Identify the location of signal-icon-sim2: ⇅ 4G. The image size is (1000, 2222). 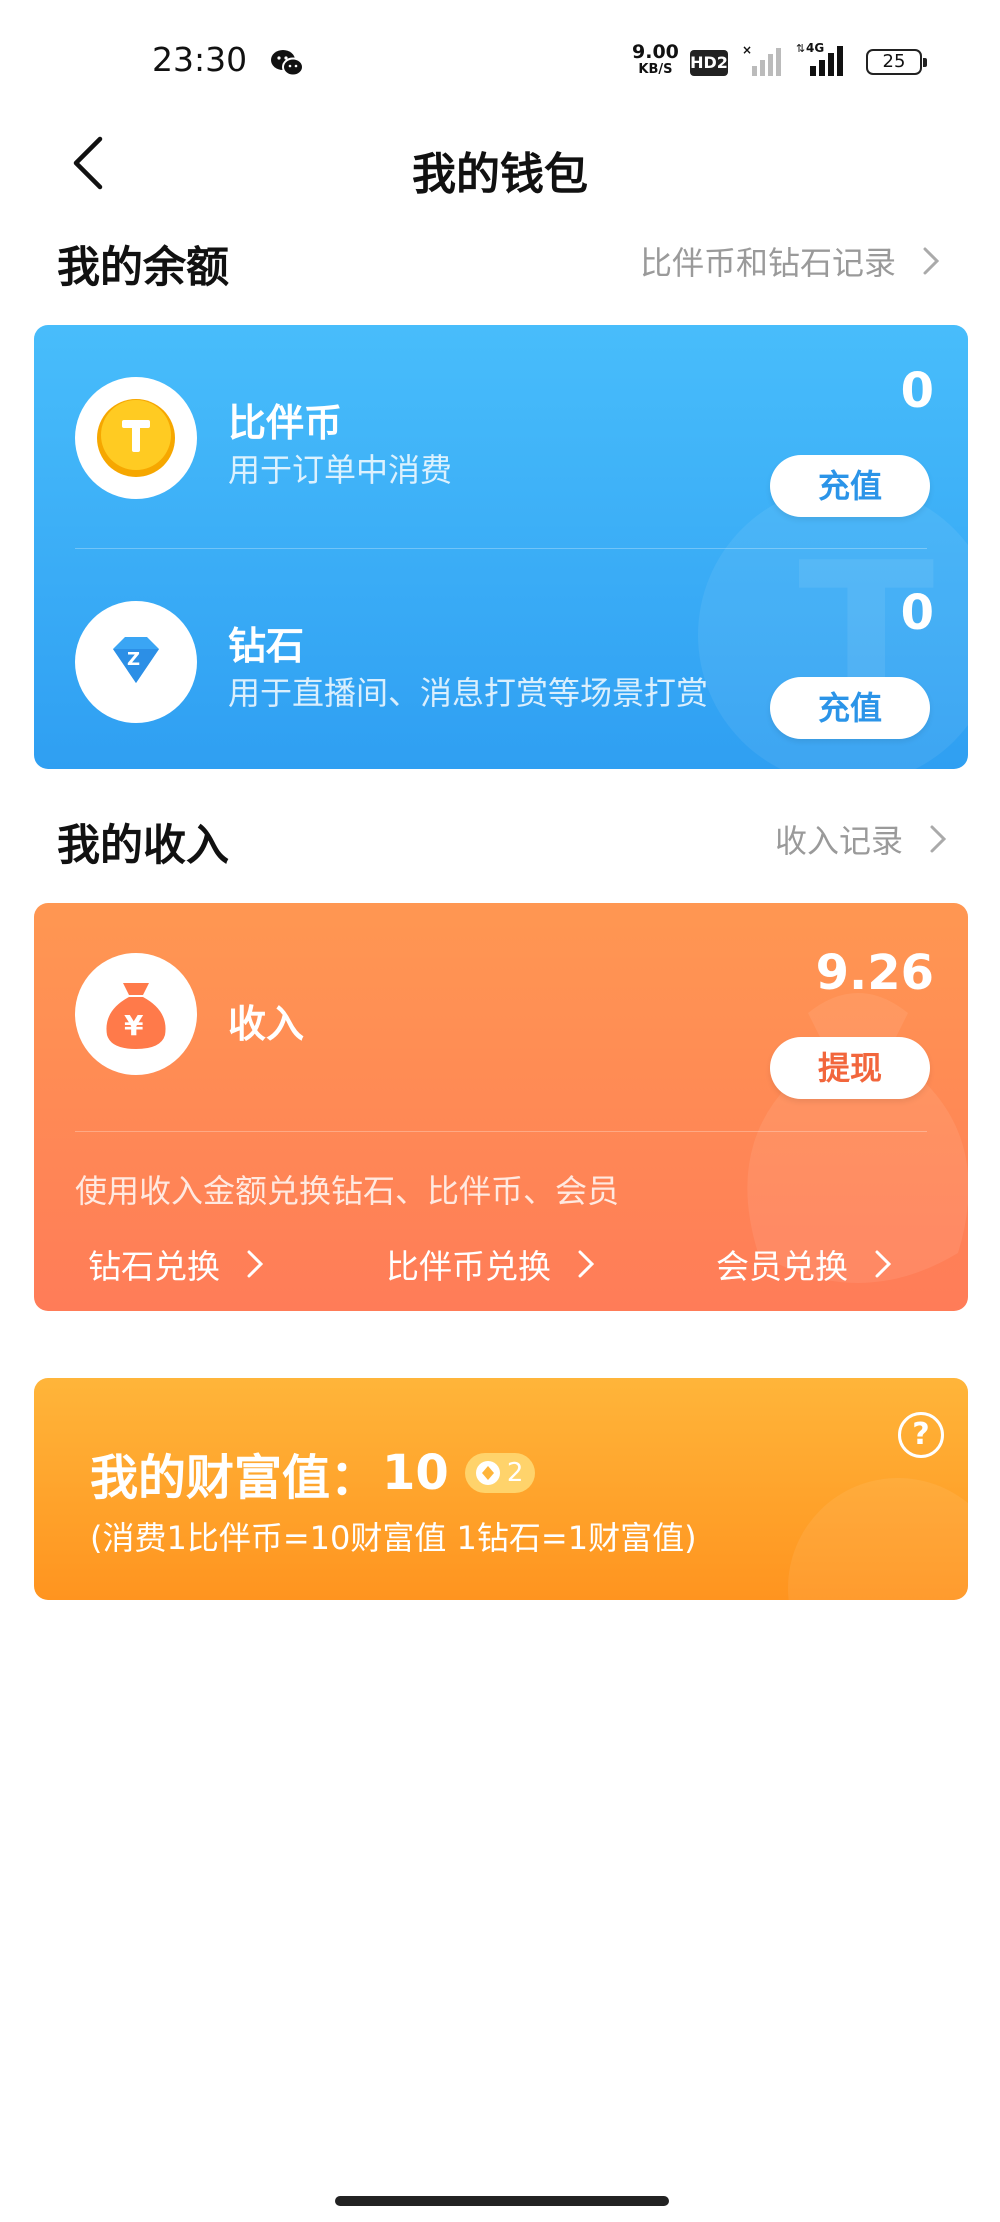
(819, 58).